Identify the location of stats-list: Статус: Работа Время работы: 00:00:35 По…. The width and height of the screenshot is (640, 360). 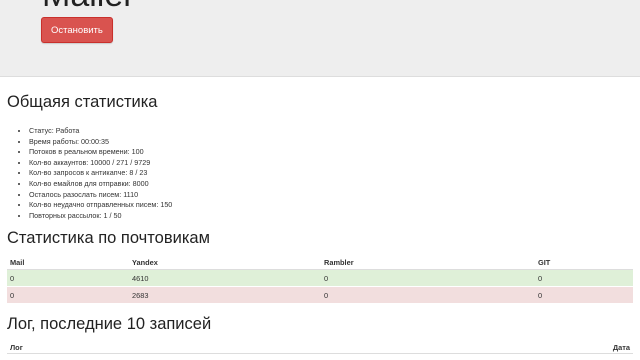
(93, 173).